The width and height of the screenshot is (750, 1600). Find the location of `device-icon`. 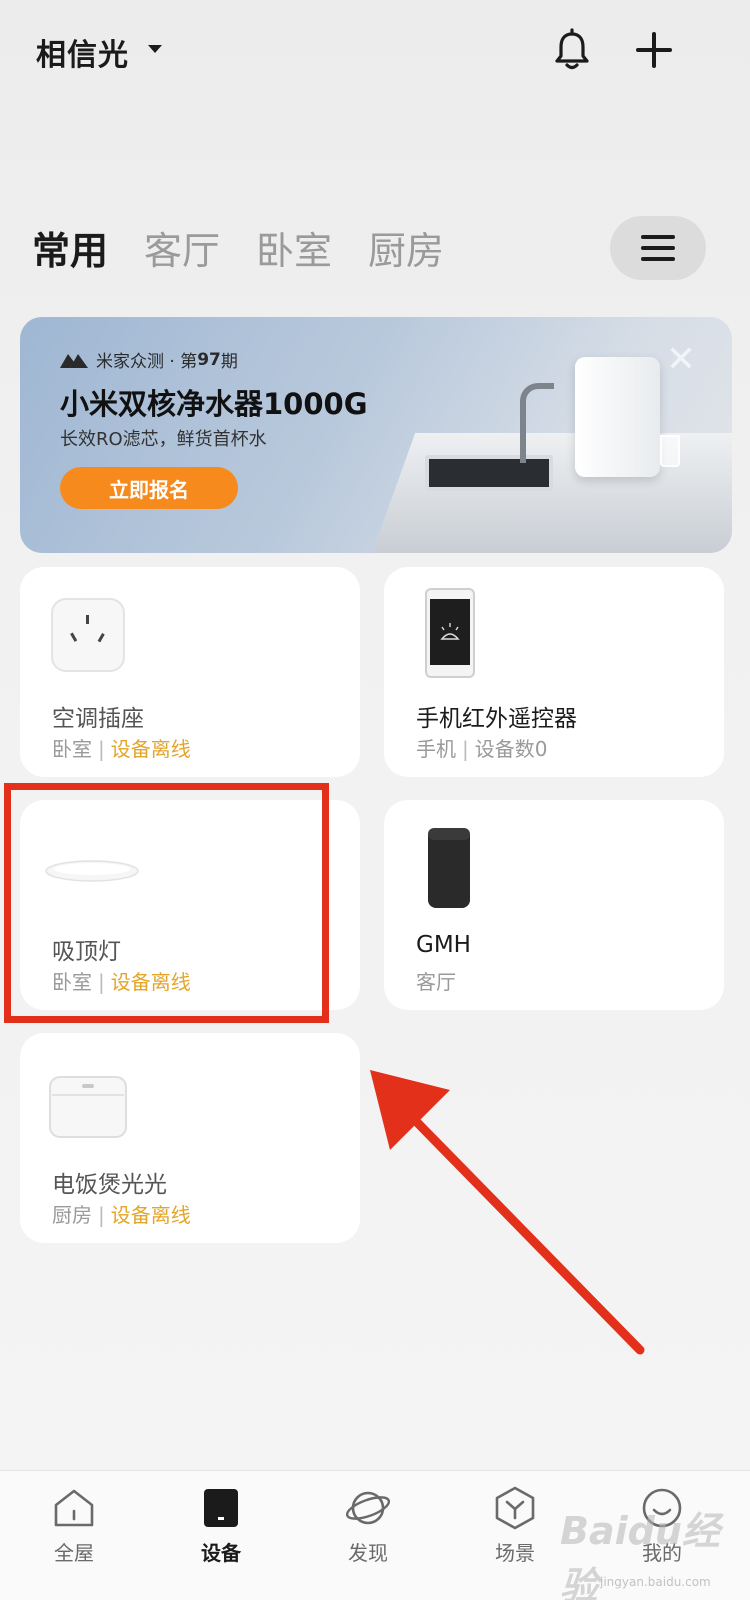

device-icon is located at coordinates (221, 1508).